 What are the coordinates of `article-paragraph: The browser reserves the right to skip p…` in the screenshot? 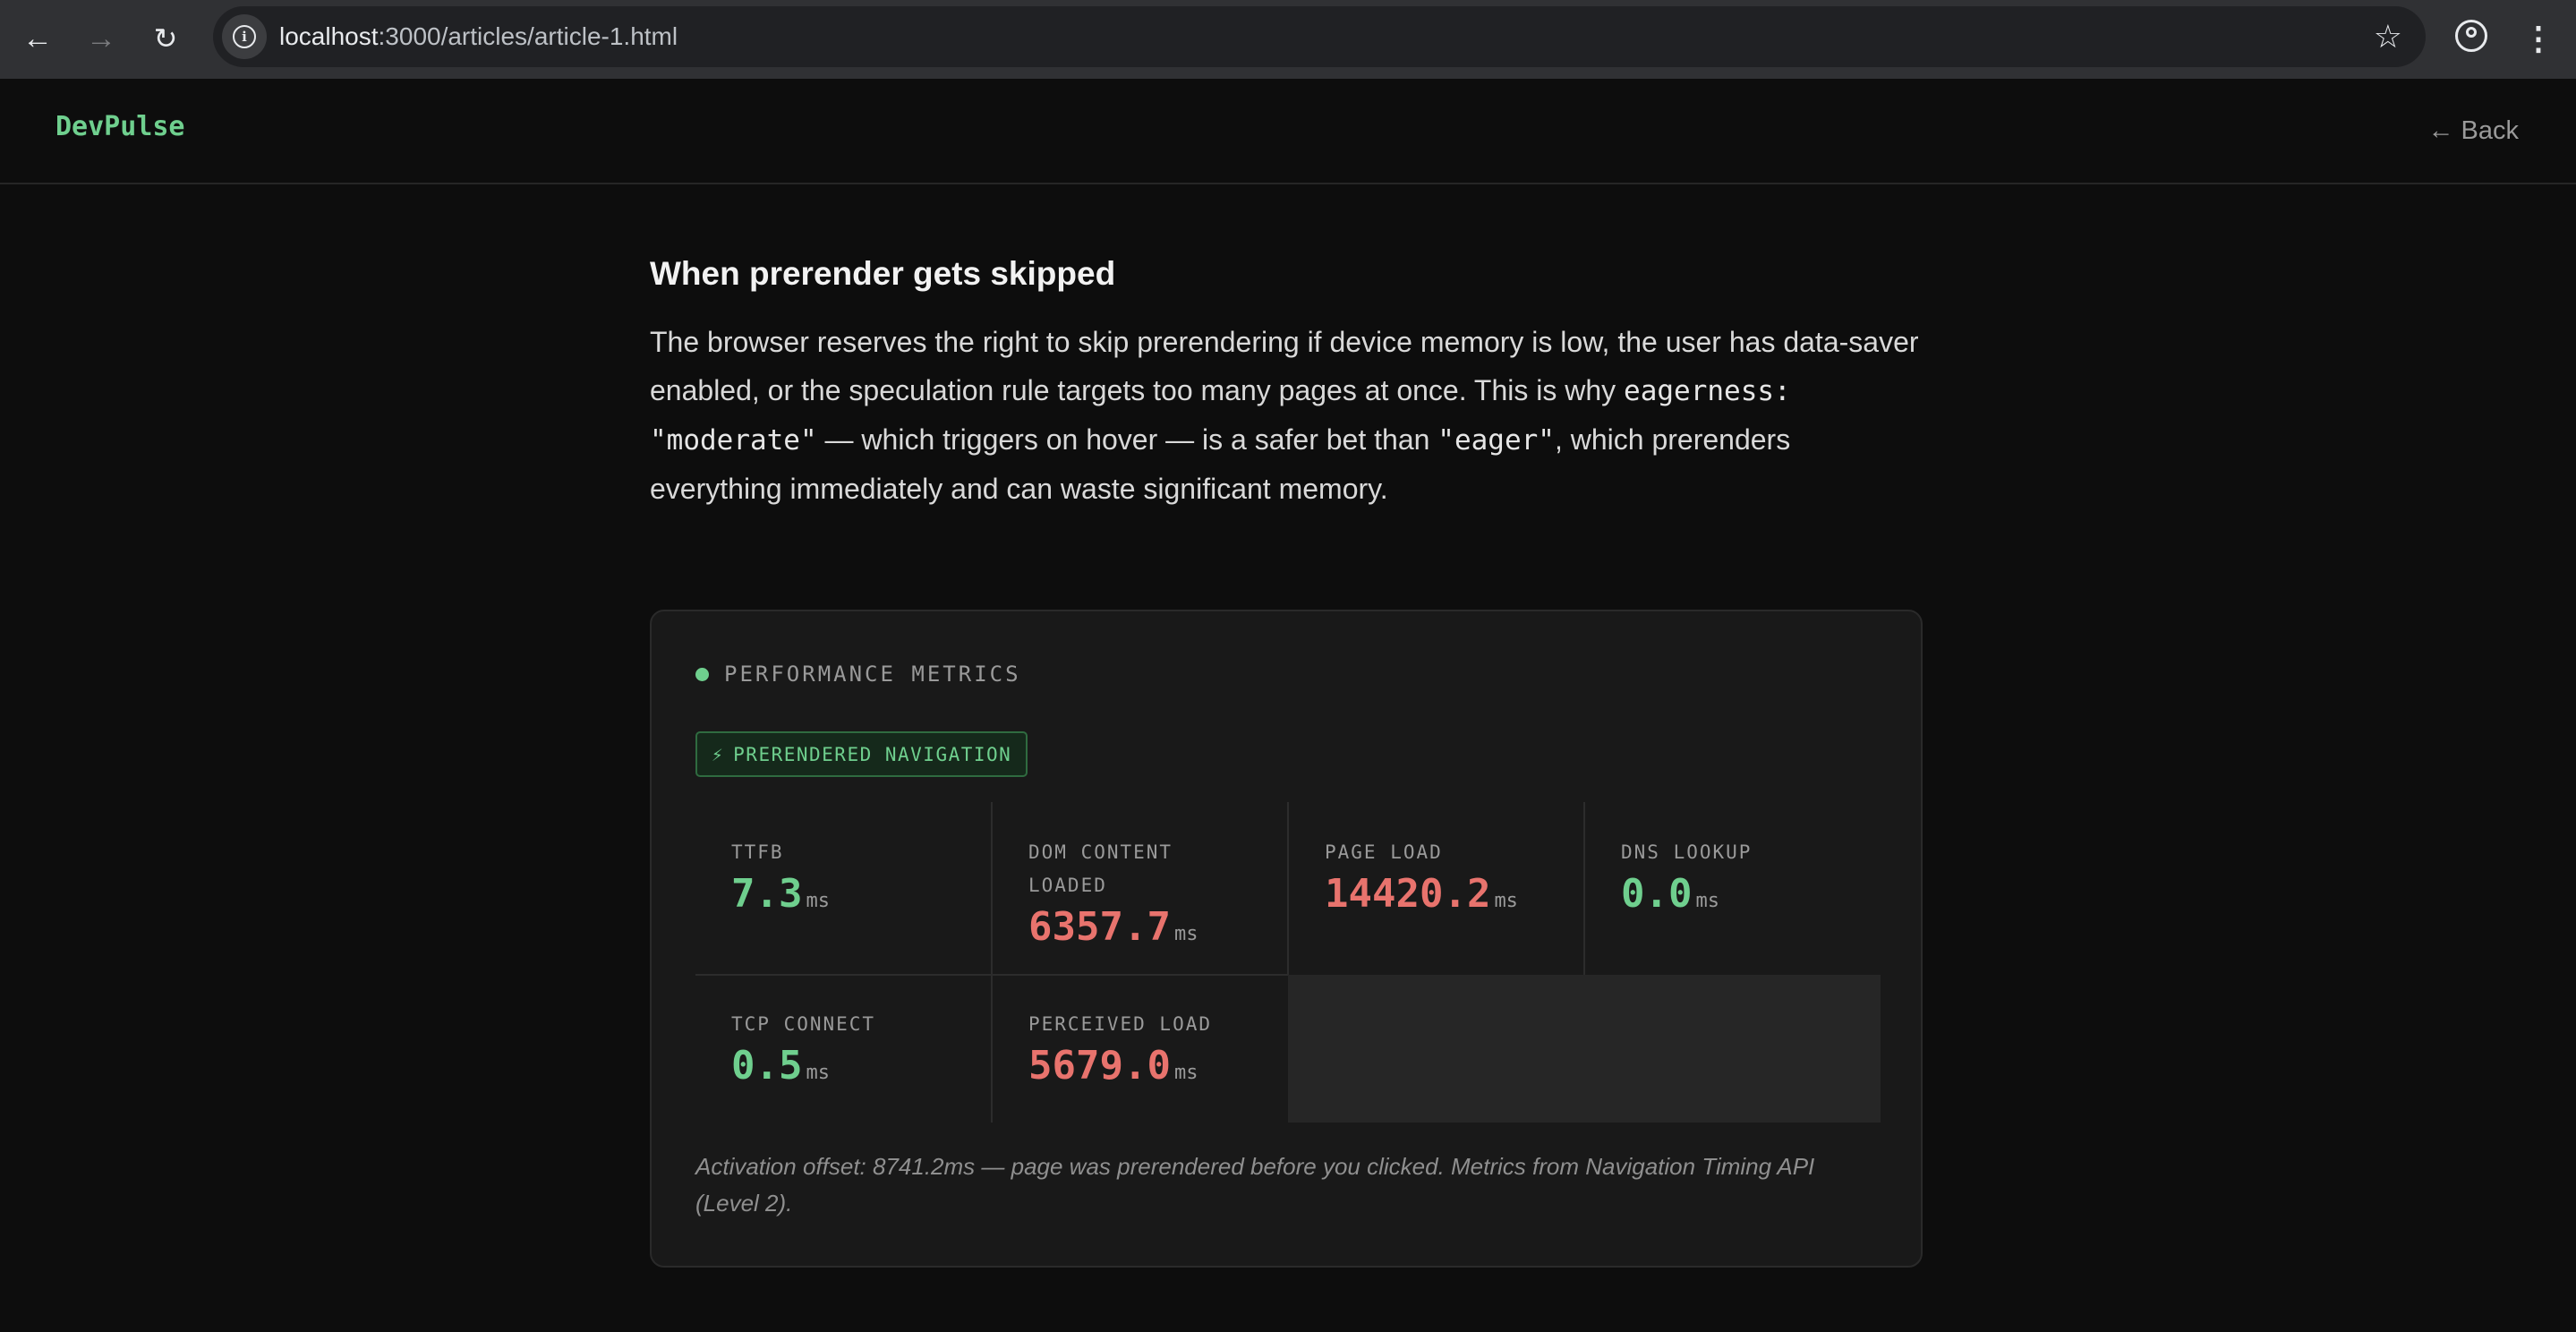 It's located at (1284, 415).